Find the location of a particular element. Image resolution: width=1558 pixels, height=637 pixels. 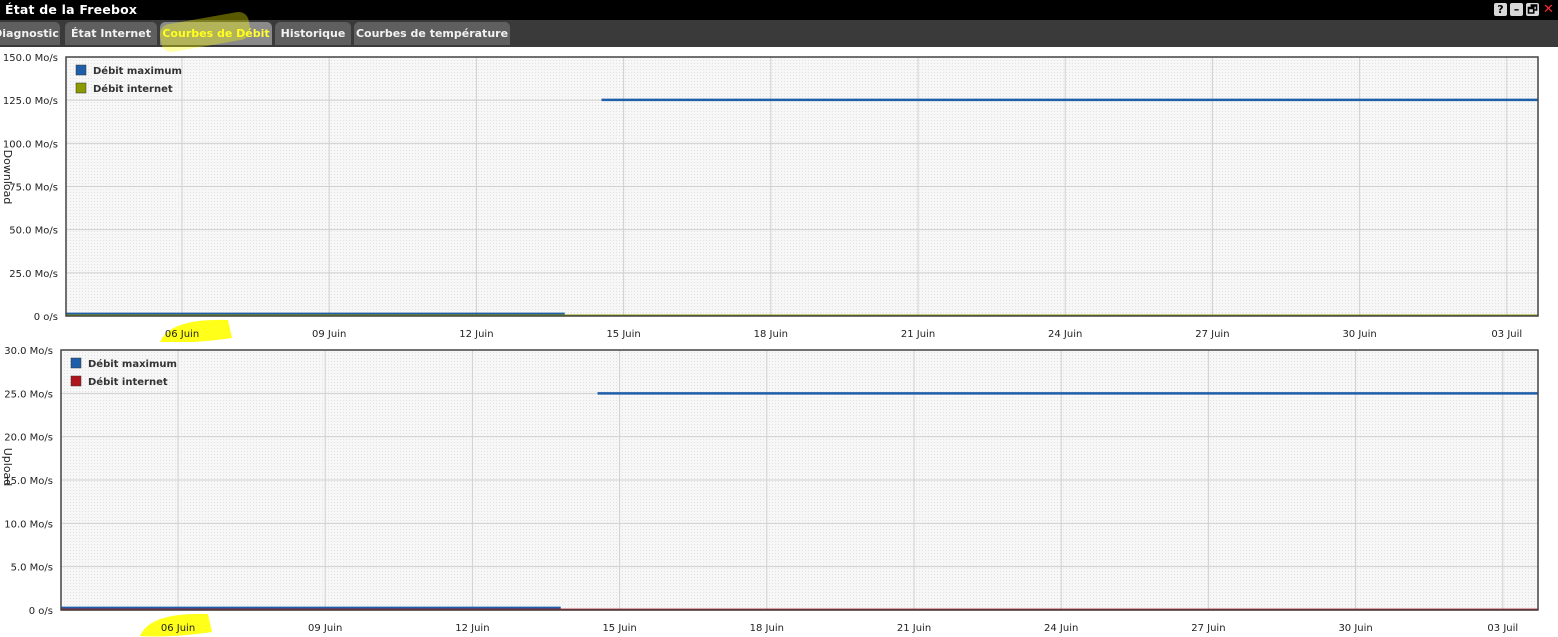

tab-historique: Historique is located at coordinates (313, 33).